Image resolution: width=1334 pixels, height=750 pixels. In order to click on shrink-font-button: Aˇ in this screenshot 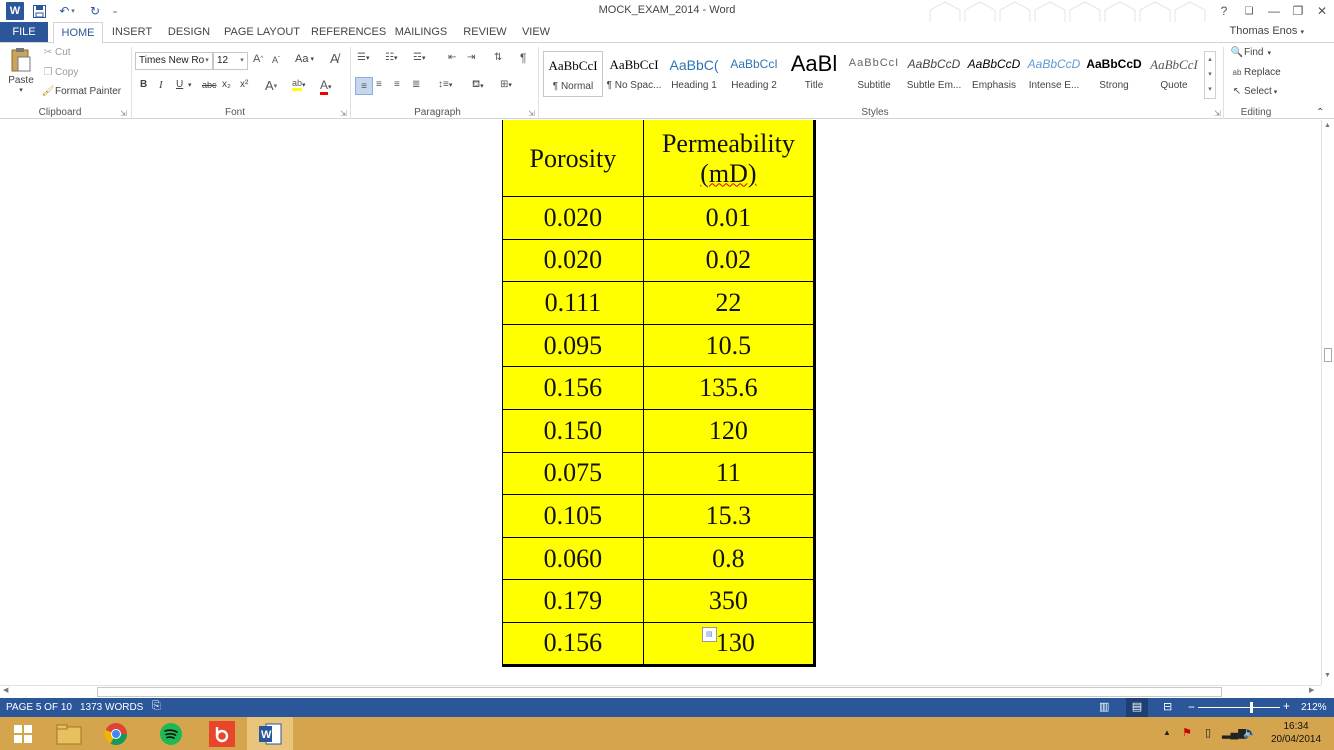, I will do `click(276, 60)`.